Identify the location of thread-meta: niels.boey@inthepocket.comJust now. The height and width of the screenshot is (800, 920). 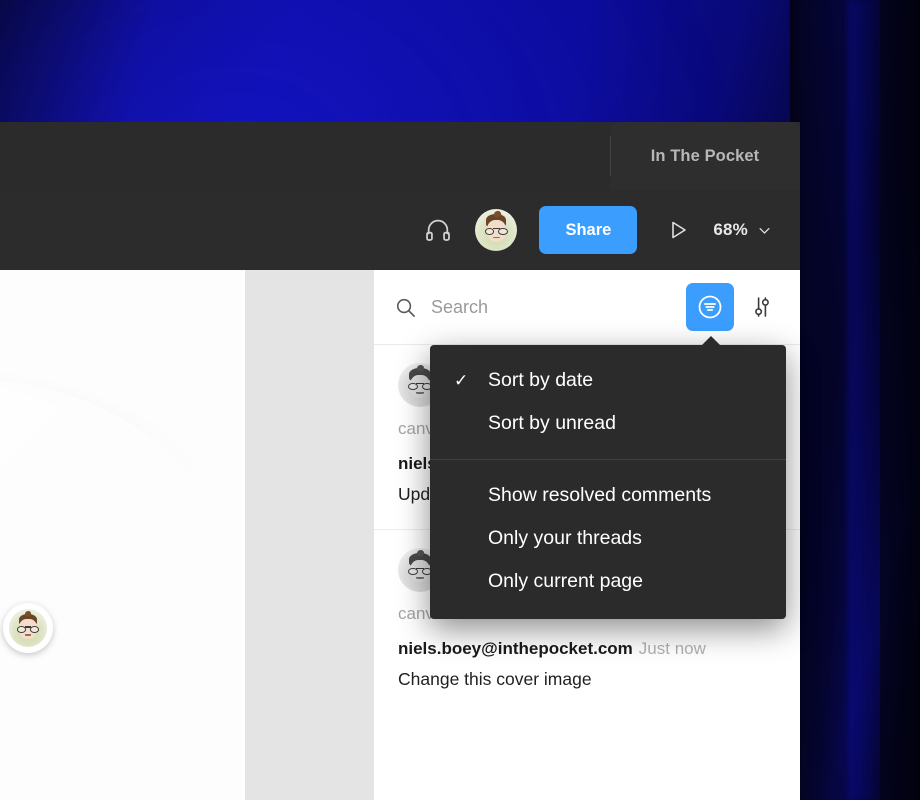
(587, 649).